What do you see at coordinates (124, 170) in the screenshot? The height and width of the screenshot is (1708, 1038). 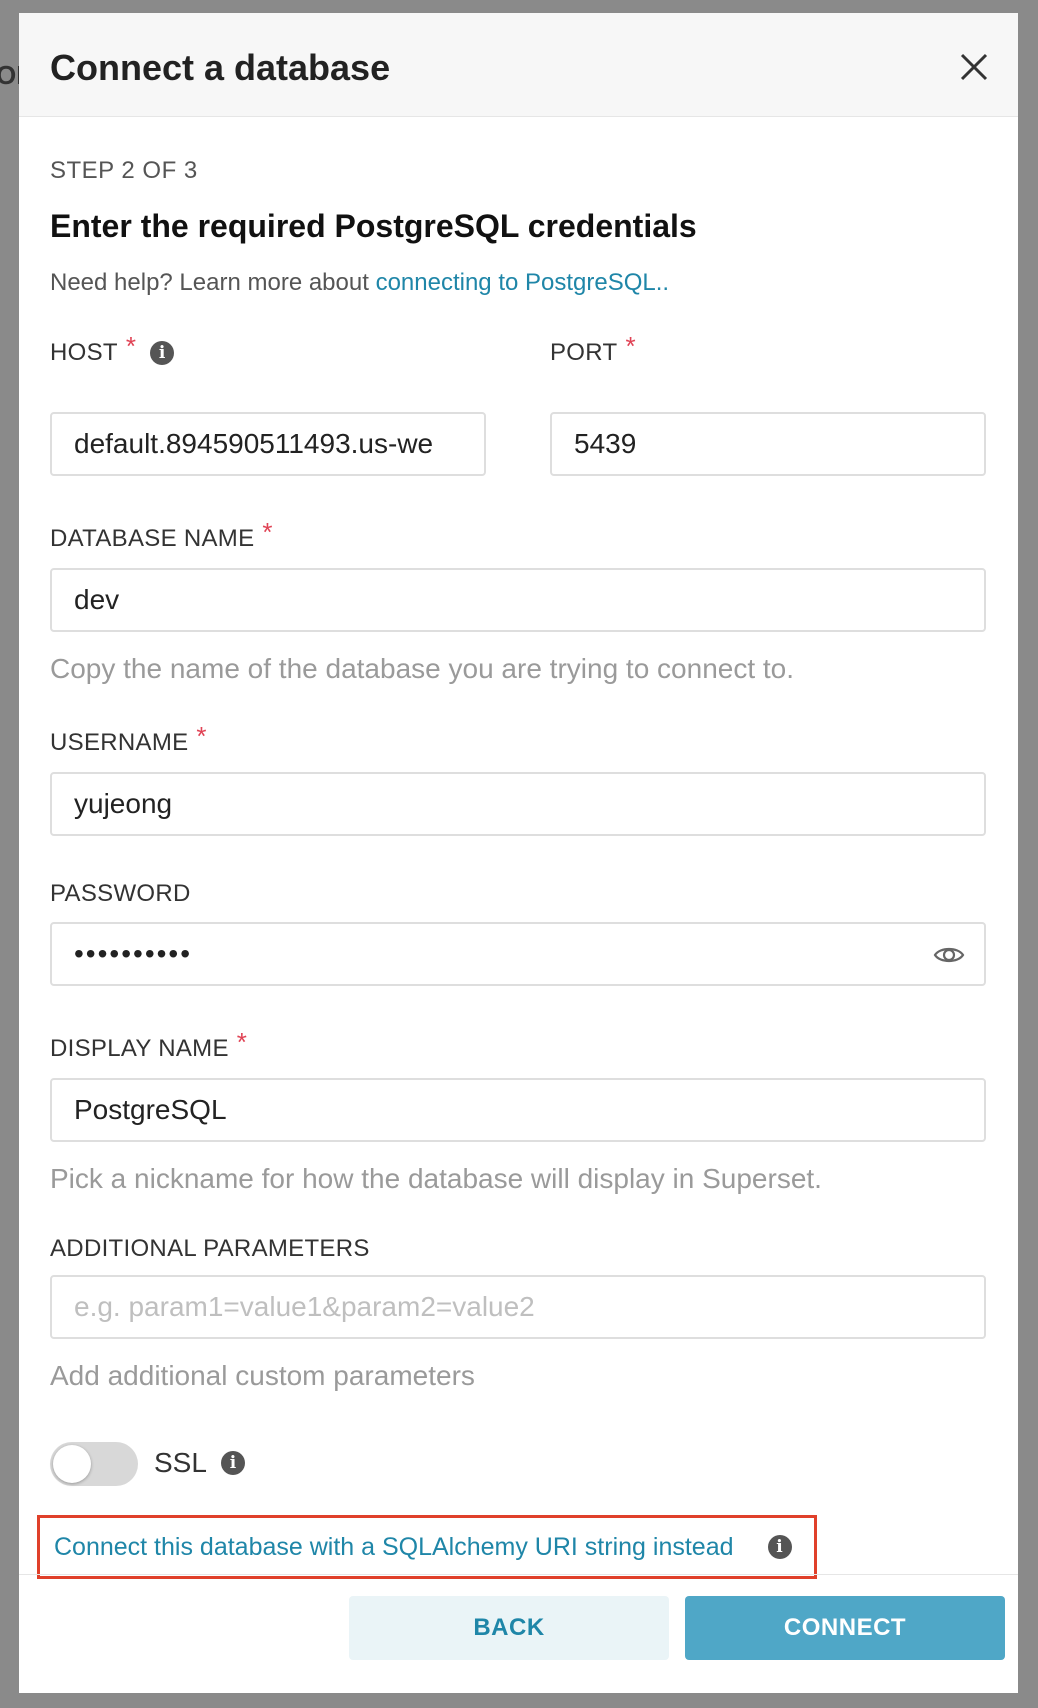 I see `step-indicator: STEP 2 OF 3` at bounding box center [124, 170].